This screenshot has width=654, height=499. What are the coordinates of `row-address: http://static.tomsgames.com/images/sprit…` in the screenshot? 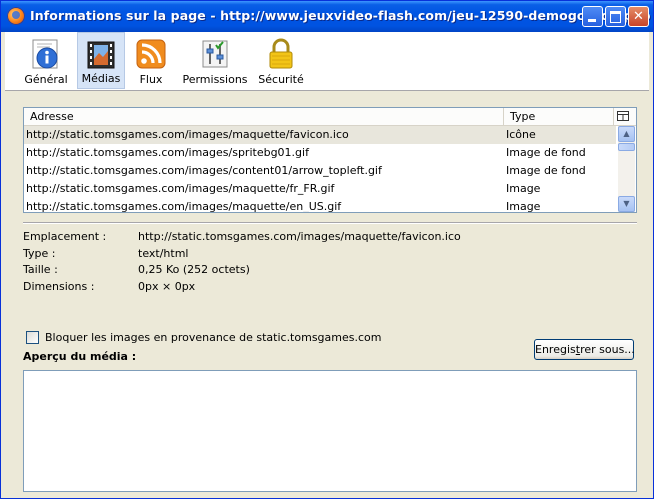 It's located at (167, 152).